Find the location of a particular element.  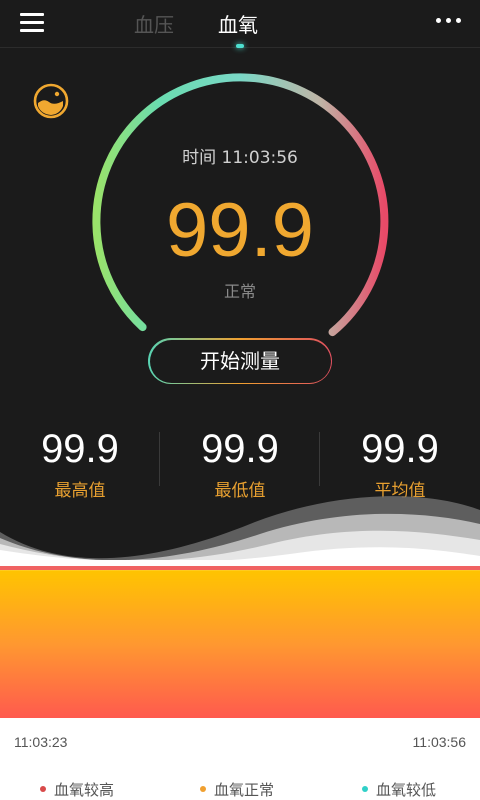

start-measure-label: 开始测量 is located at coordinates (240, 361).